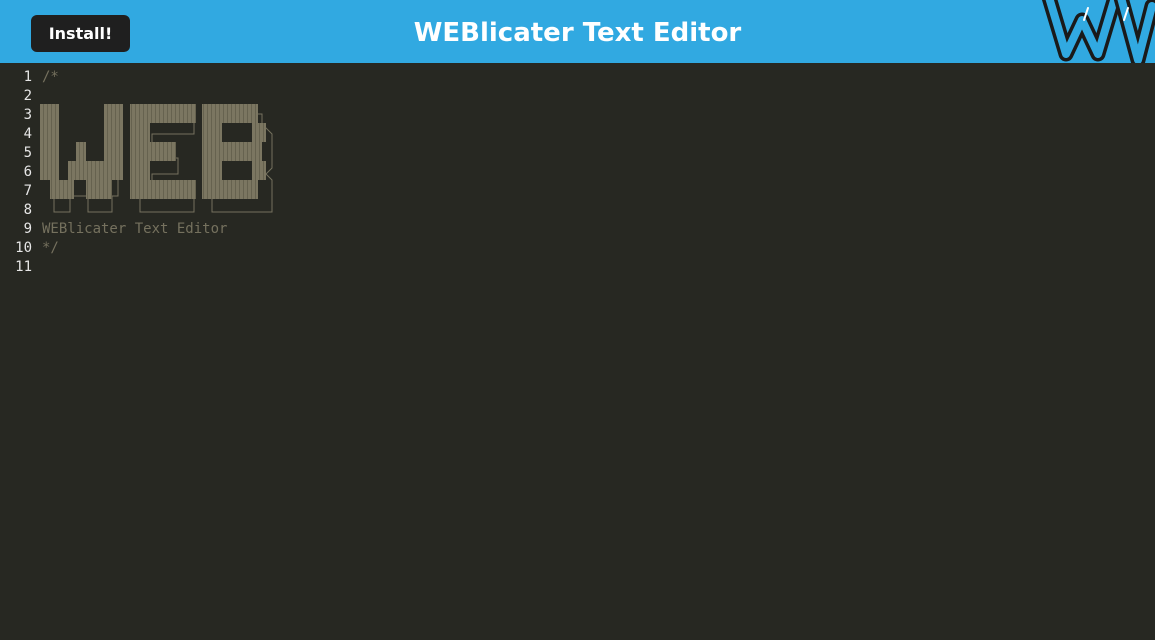  Describe the element at coordinates (577, 77) in the screenshot. I see `editor-line: 1 /*` at that location.